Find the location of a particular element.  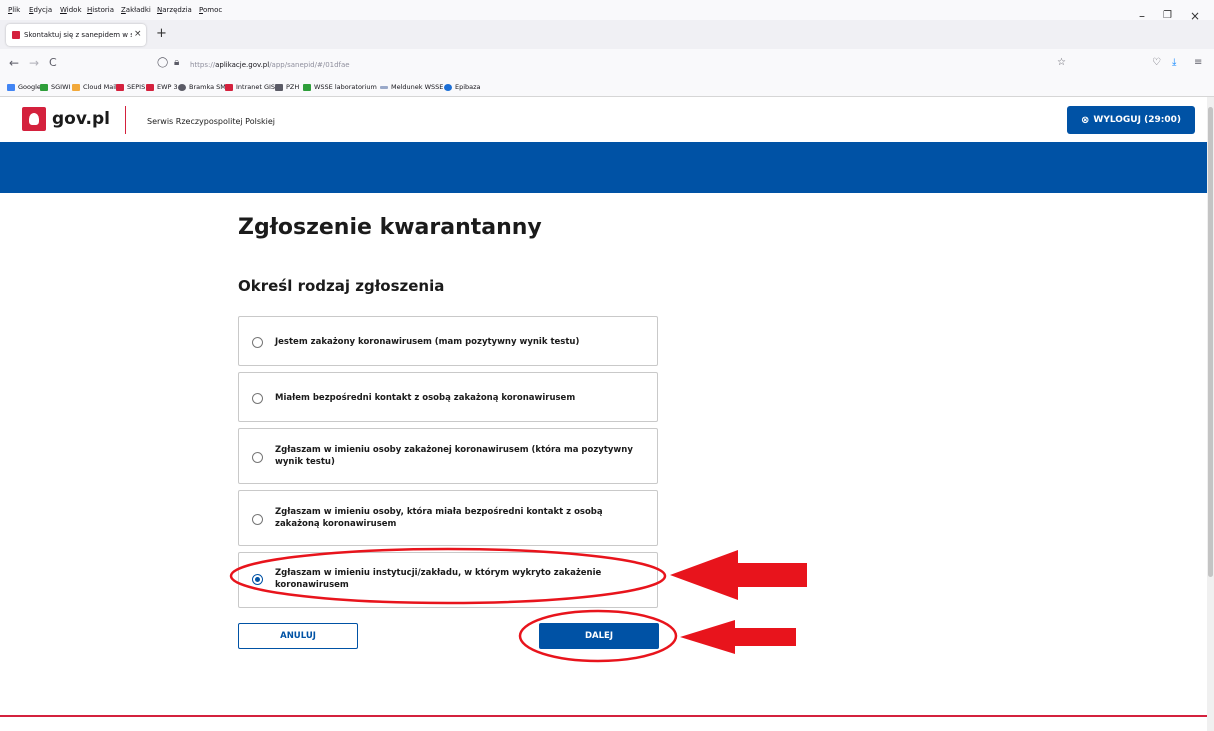

annotation-overlay is located at coordinates (518, 605).